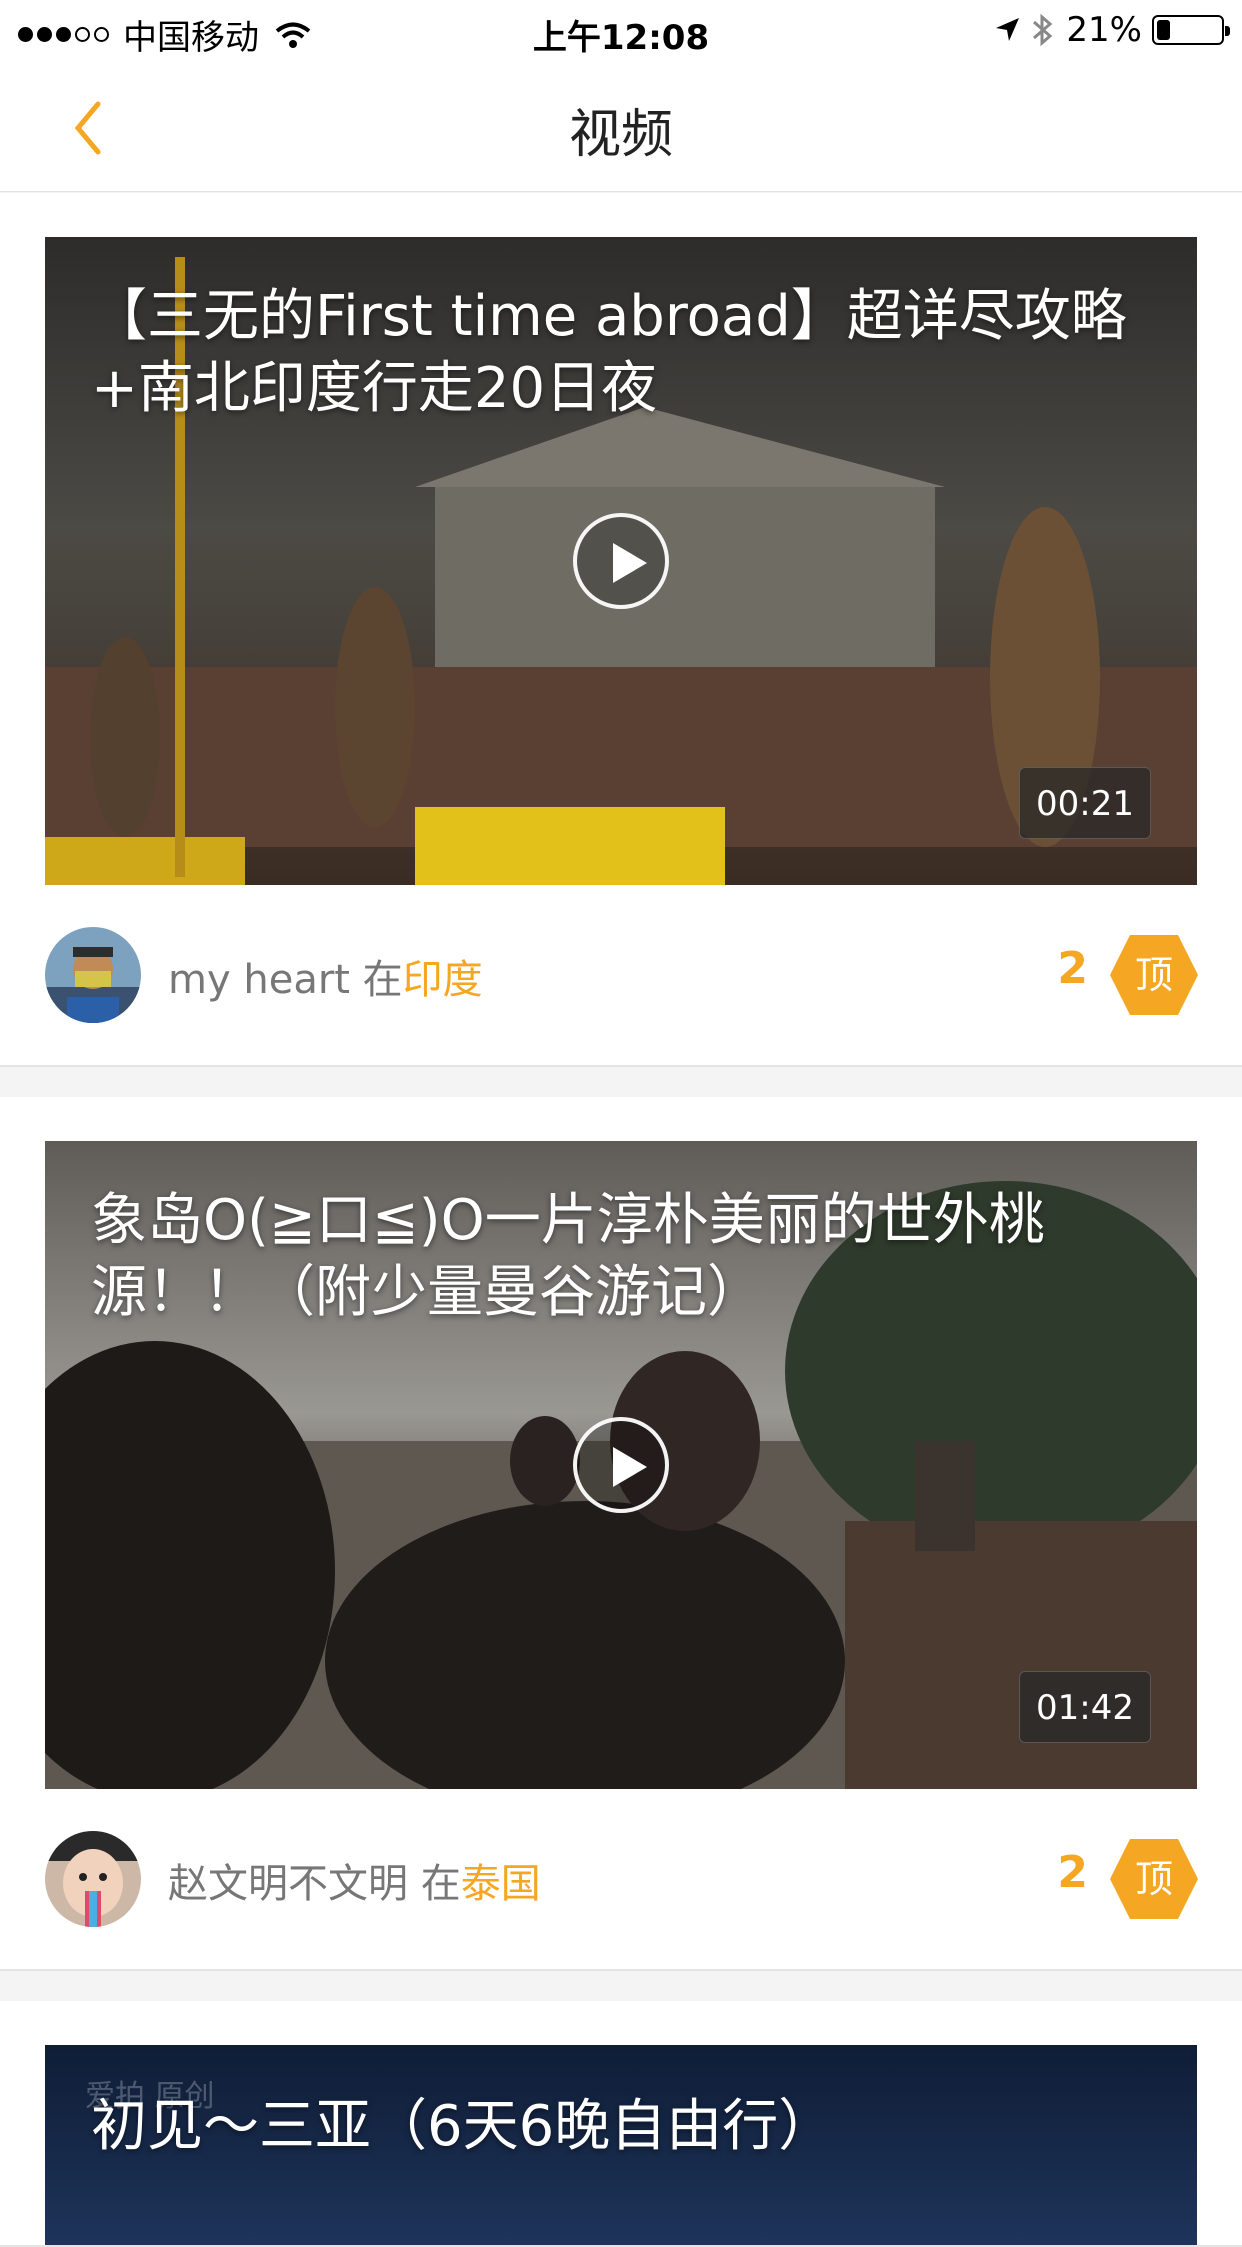  What do you see at coordinates (568, 1256) in the screenshot?
I see `video-title: 象岛O(≧口≦)O一片淳朴美丽的世外桃源！！（附少量曼谷游记）` at bounding box center [568, 1256].